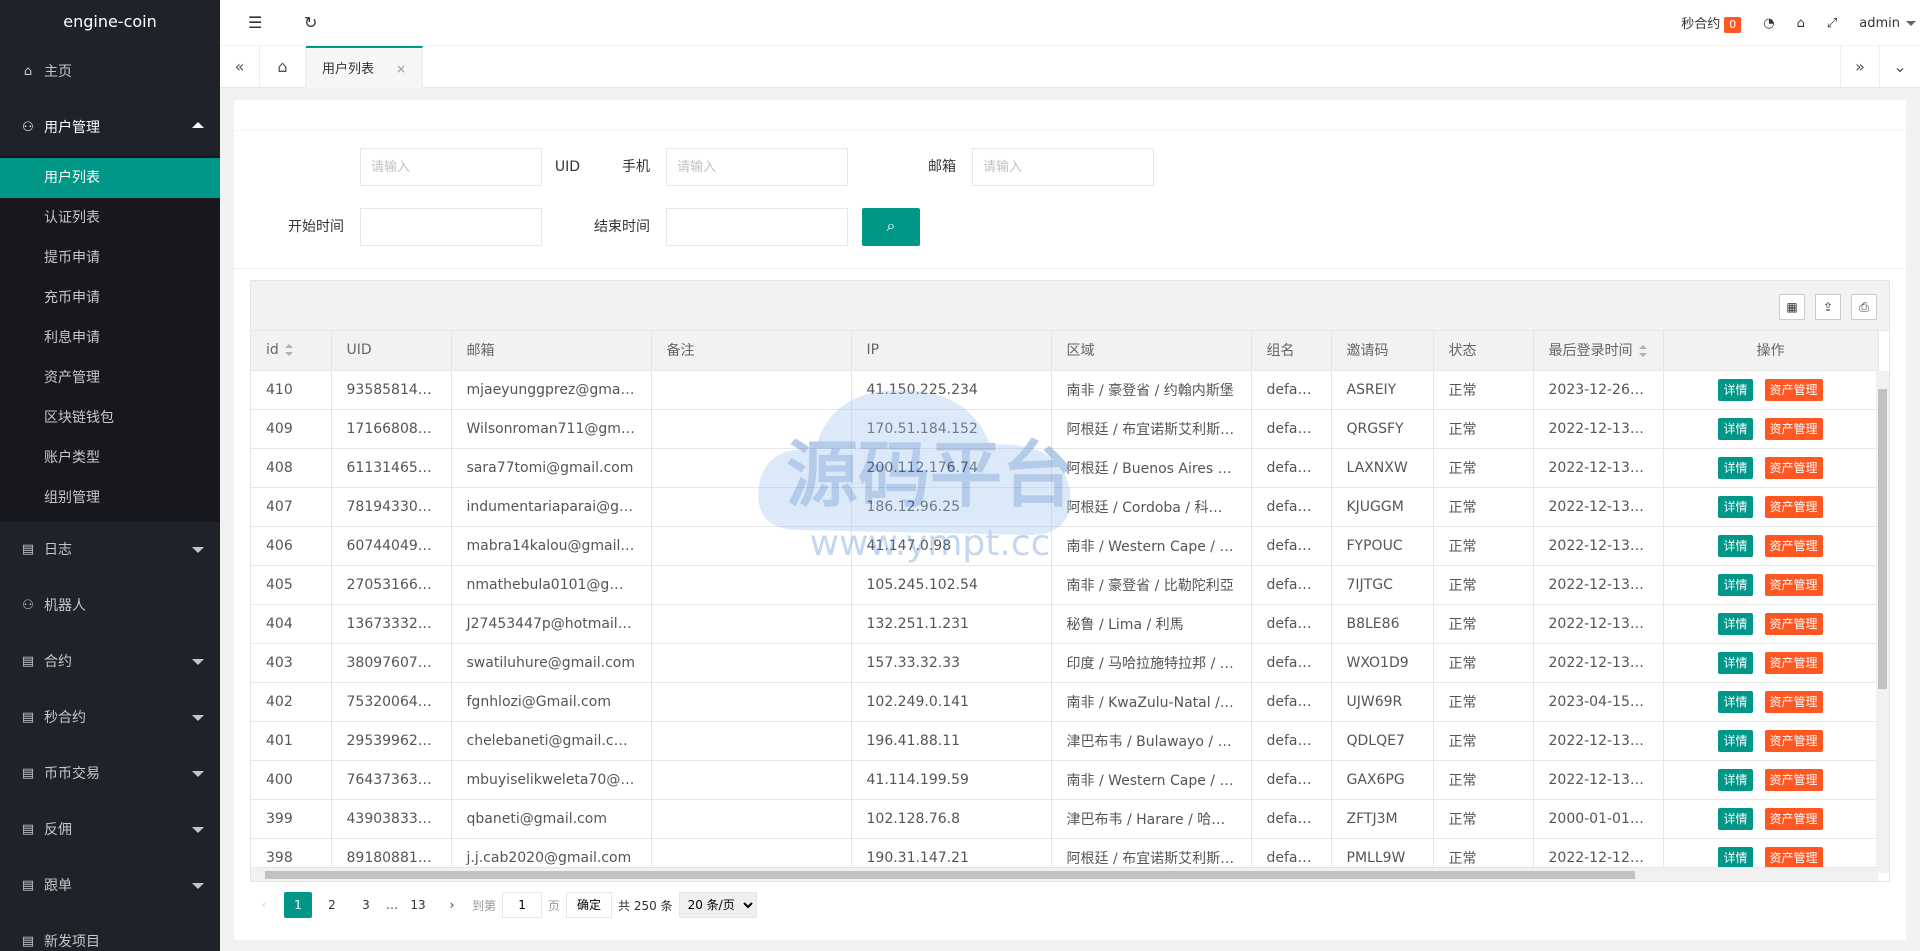  What do you see at coordinates (1768, 23) in the screenshot?
I see `theme-icon: ◔` at bounding box center [1768, 23].